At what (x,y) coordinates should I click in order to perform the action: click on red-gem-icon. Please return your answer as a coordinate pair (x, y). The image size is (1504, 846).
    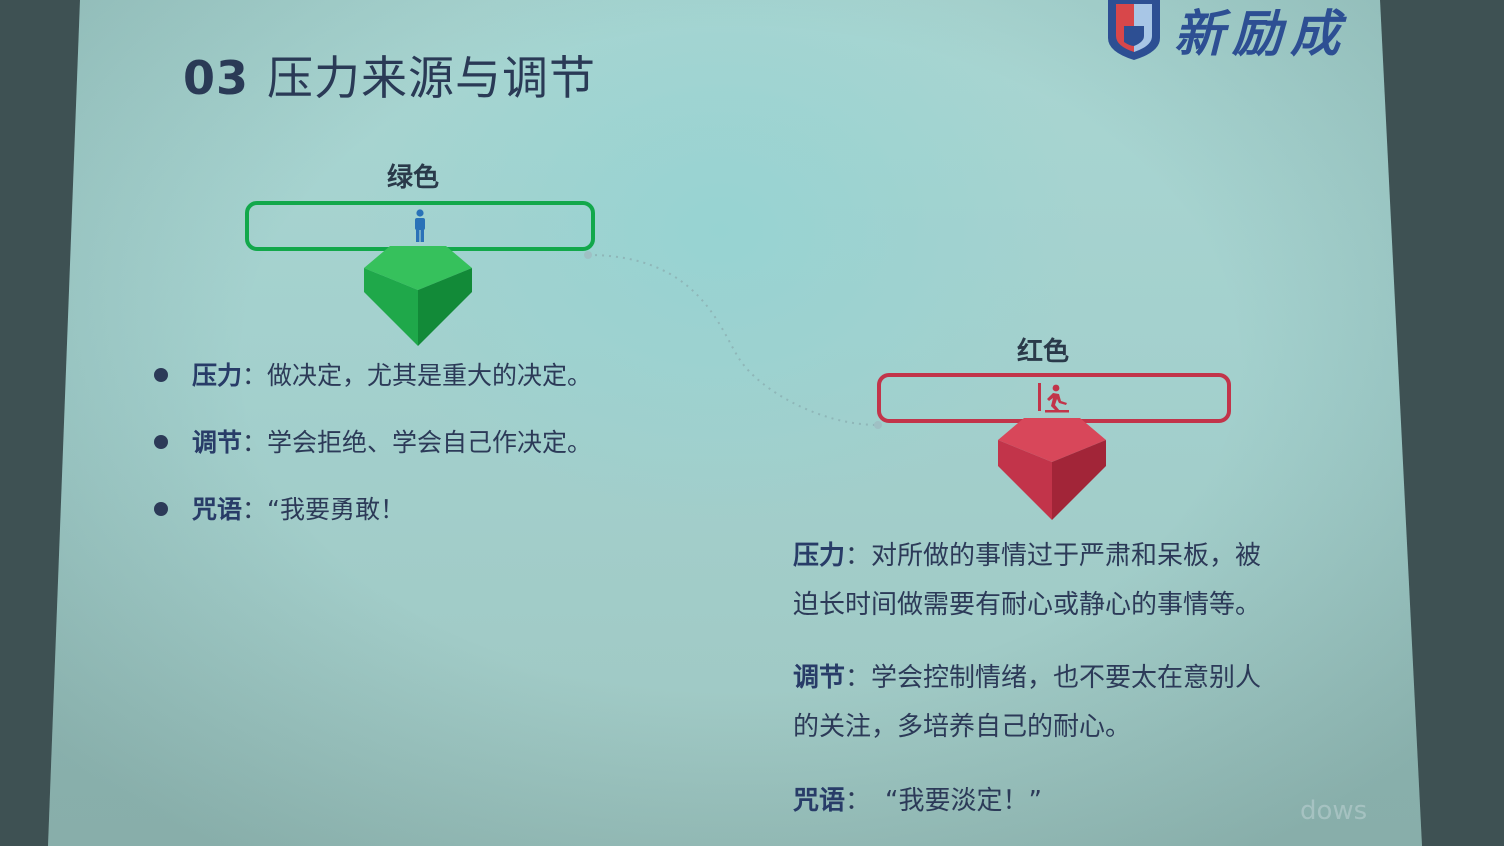
    Looking at the image, I should click on (1052, 469).